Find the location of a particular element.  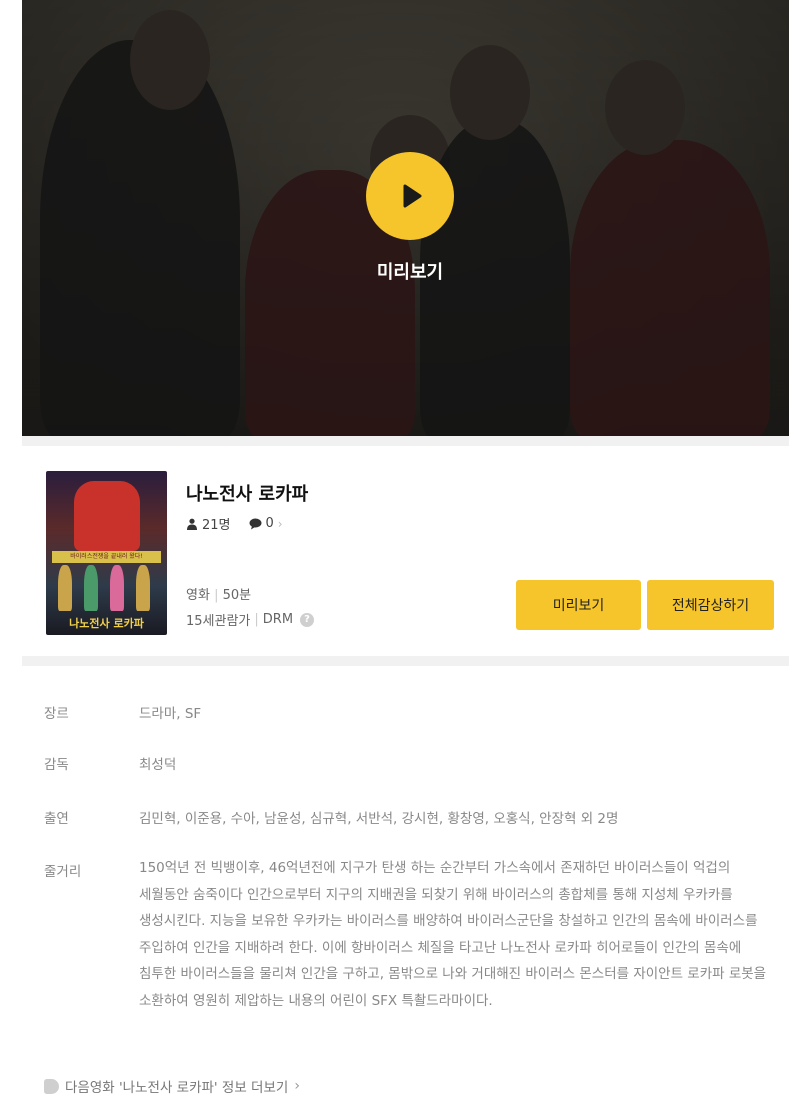

viewer-count: 21명 is located at coordinates (216, 525).